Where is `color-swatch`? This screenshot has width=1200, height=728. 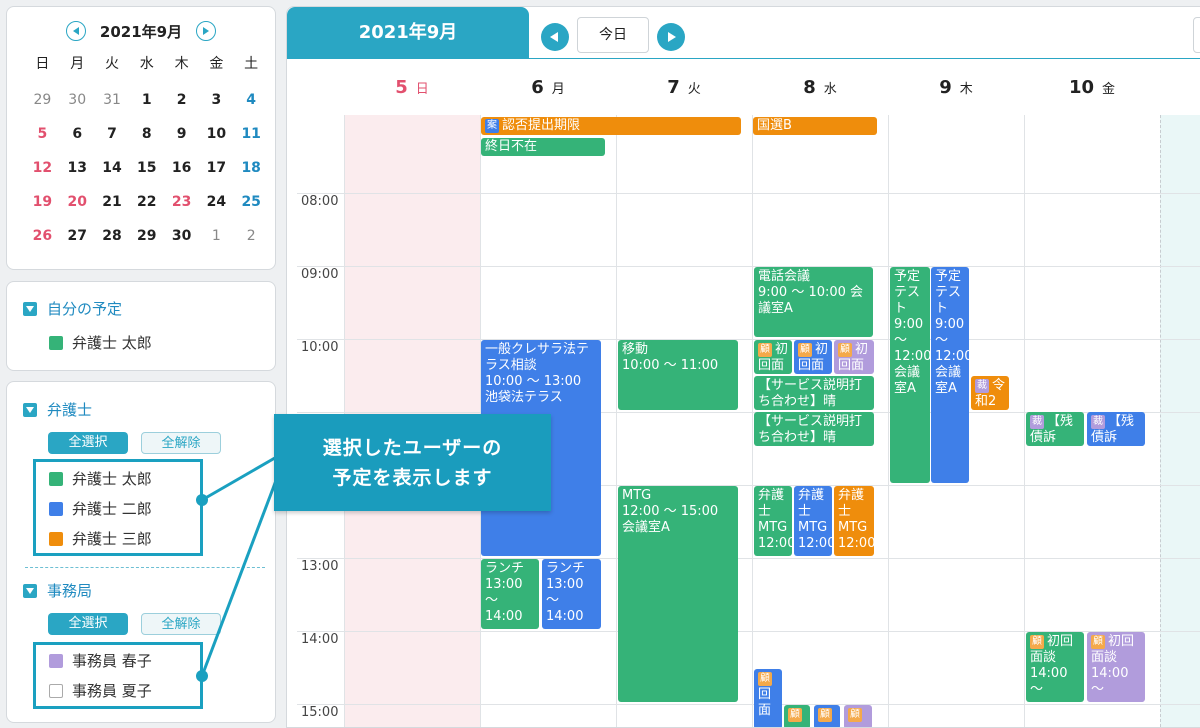 color-swatch is located at coordinates (56, 342).